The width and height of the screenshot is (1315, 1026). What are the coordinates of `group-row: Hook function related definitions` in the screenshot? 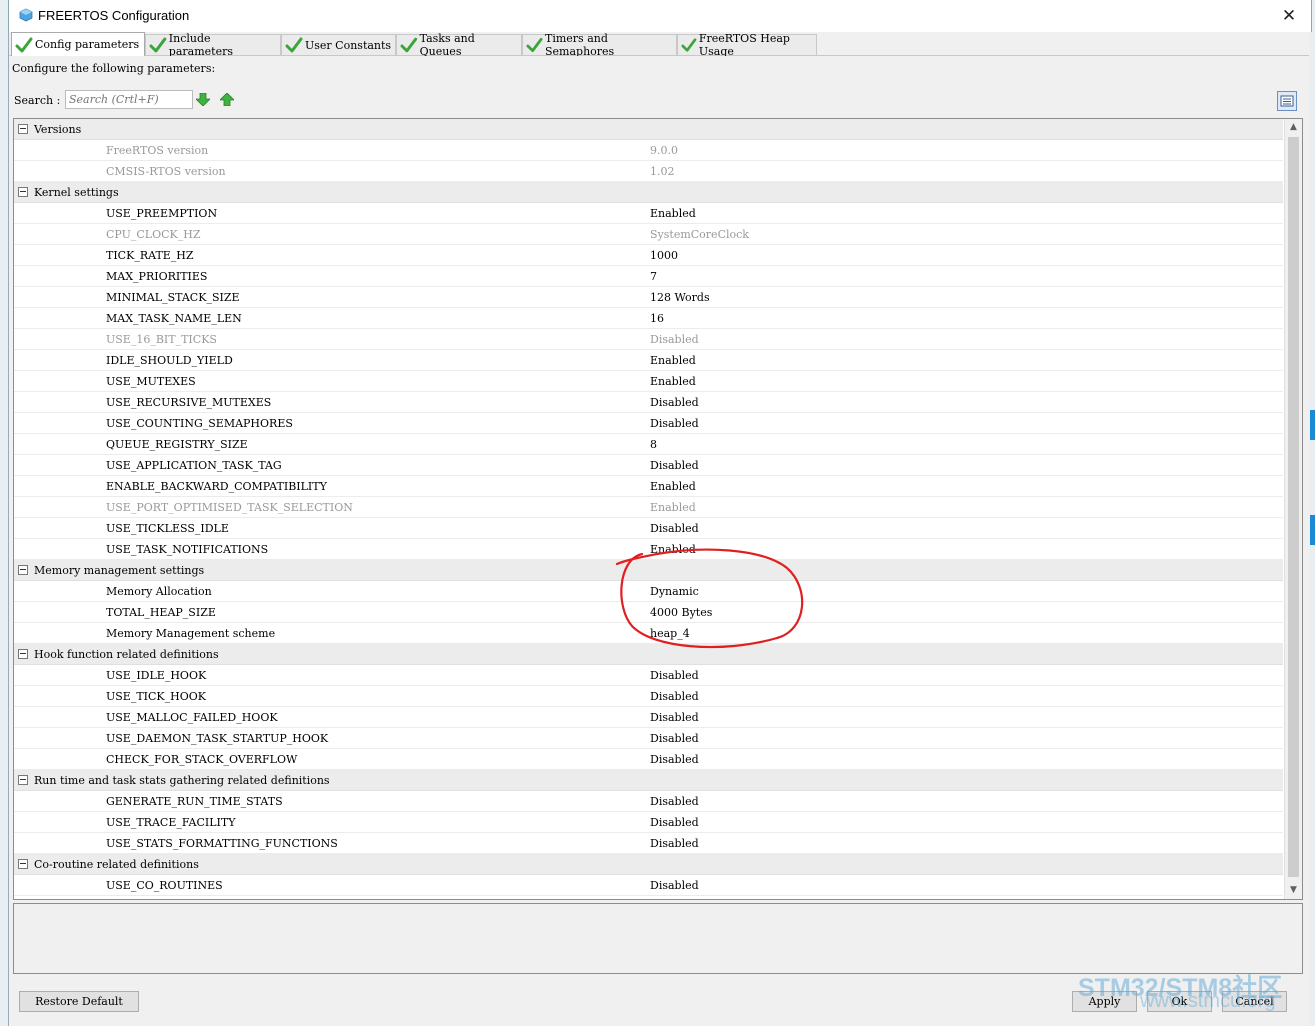 It's located at (648, 654).